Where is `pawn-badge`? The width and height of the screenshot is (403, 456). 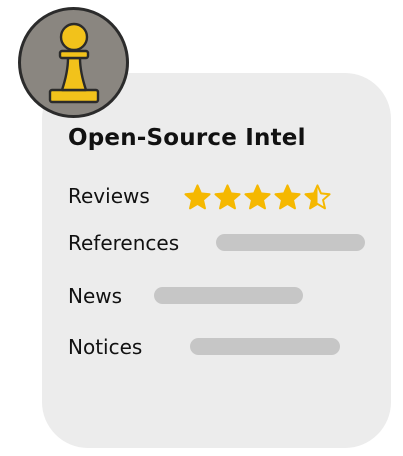 pawn-badge is located at coordinates (73, 62).